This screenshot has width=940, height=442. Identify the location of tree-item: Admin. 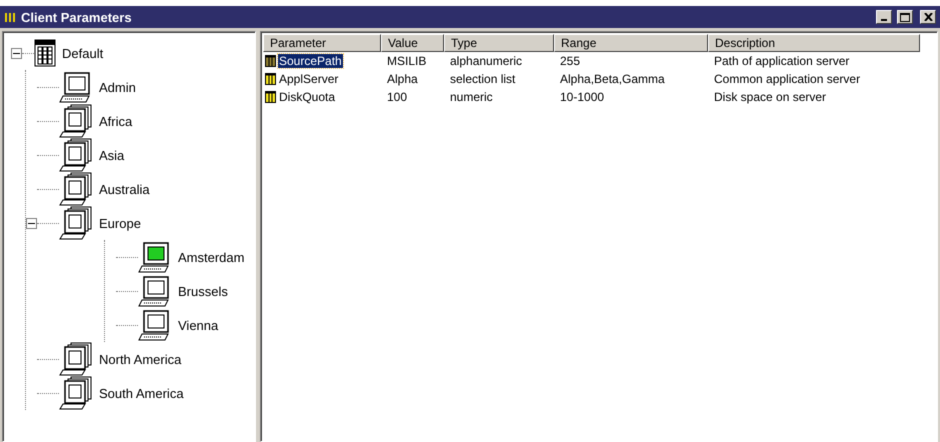
(117, 87).